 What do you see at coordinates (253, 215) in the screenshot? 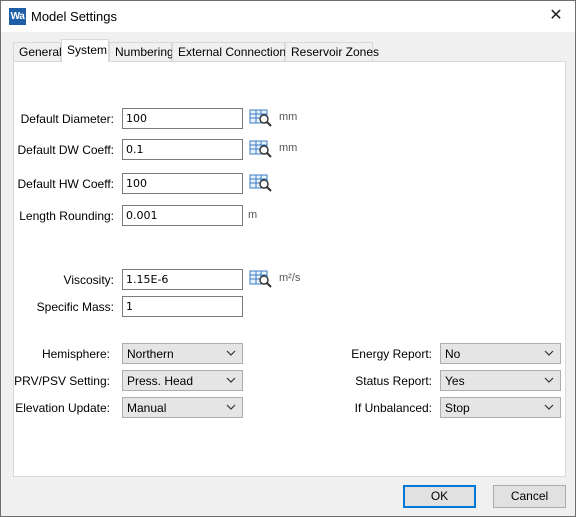
I see `length-rounding-unit: m` at bounding box center [253, 215].